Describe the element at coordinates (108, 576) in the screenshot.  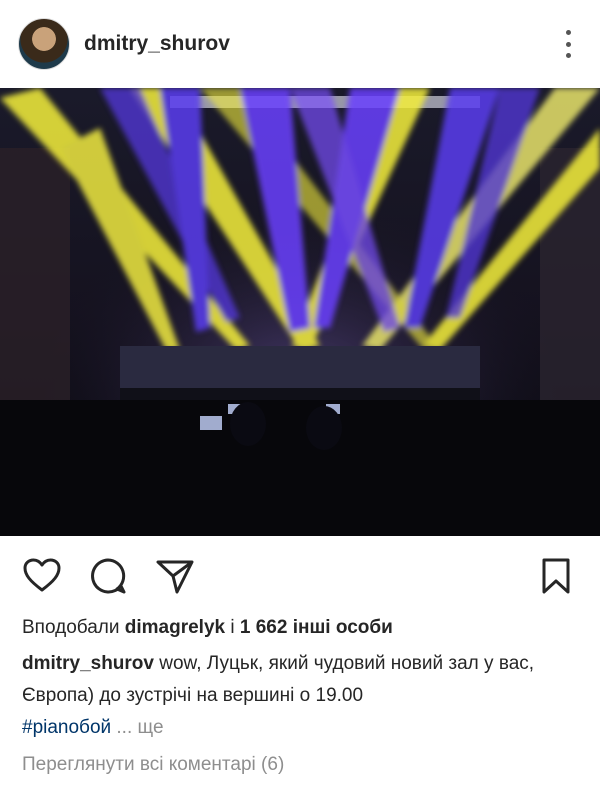
I see `comment-icon` at that location.